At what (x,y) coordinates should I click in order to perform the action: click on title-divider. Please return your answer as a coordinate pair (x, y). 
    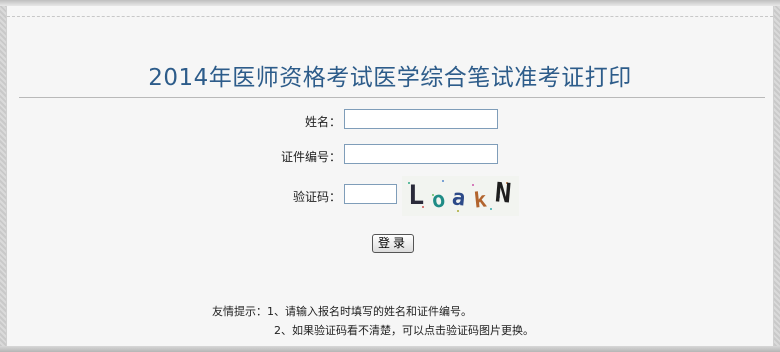
    Looking at the image, I should click on (392, 97).